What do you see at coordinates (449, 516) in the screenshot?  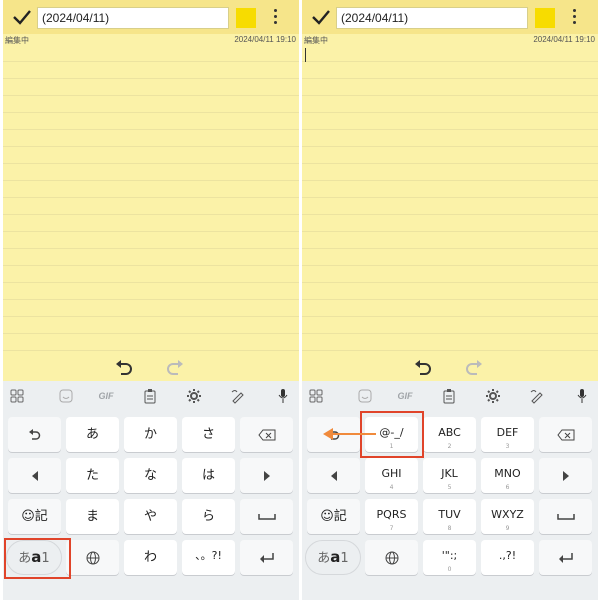 I see `letter-key-tuv: TUV 8` at bounding box center [449, 516].